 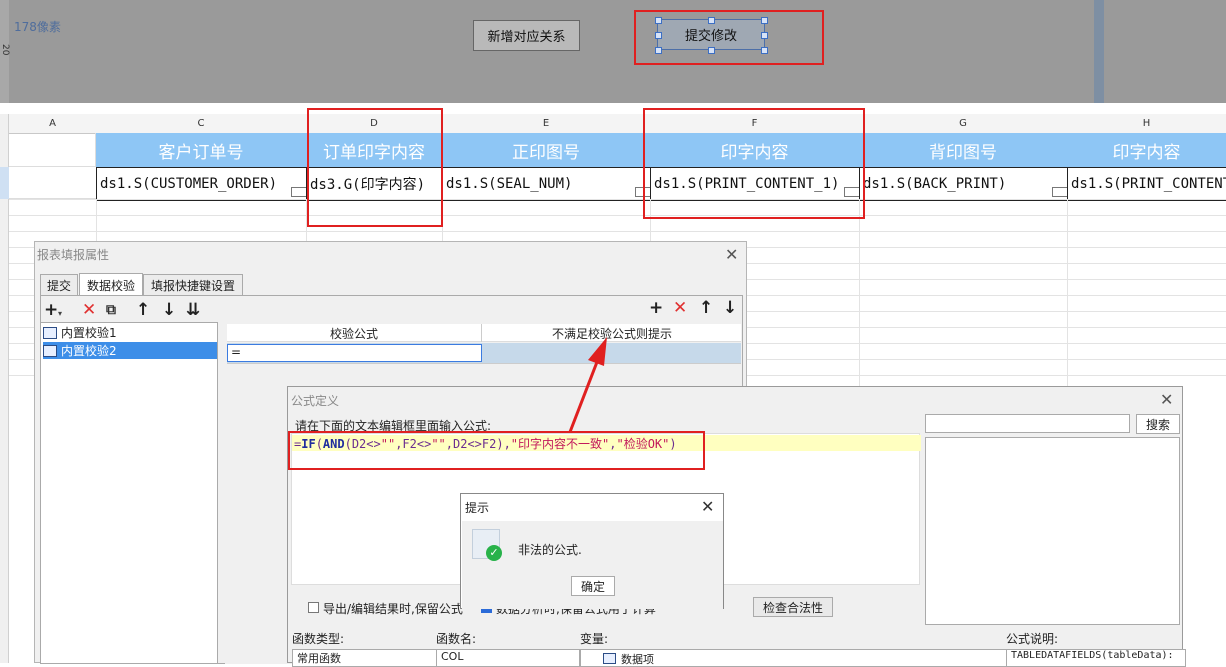 What do you see at coordinates (4, 183) in the screenshot?
I see `row-header-selected` at bounding box center [4, 183].